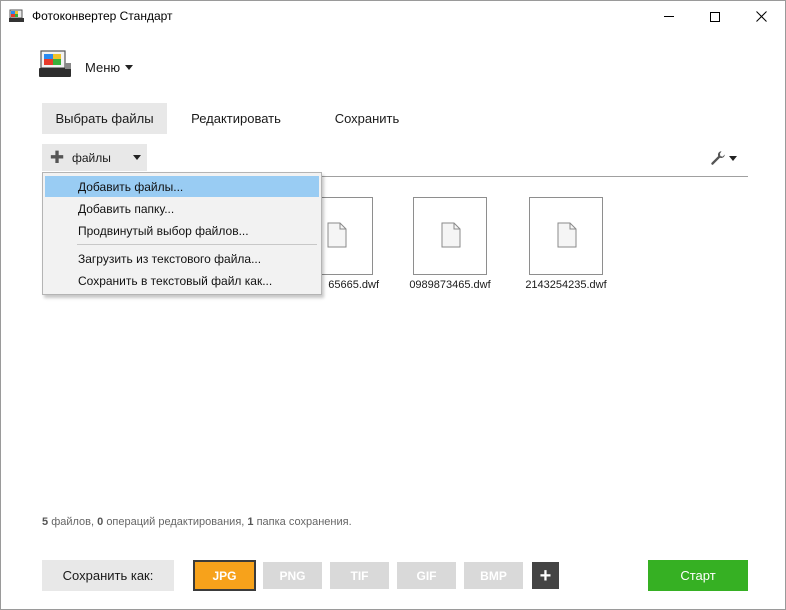 Image resolution: width=786 pixels, height=610 pixels. I want to click on file-tile: 2143254235.dwf, so click(566, 244).